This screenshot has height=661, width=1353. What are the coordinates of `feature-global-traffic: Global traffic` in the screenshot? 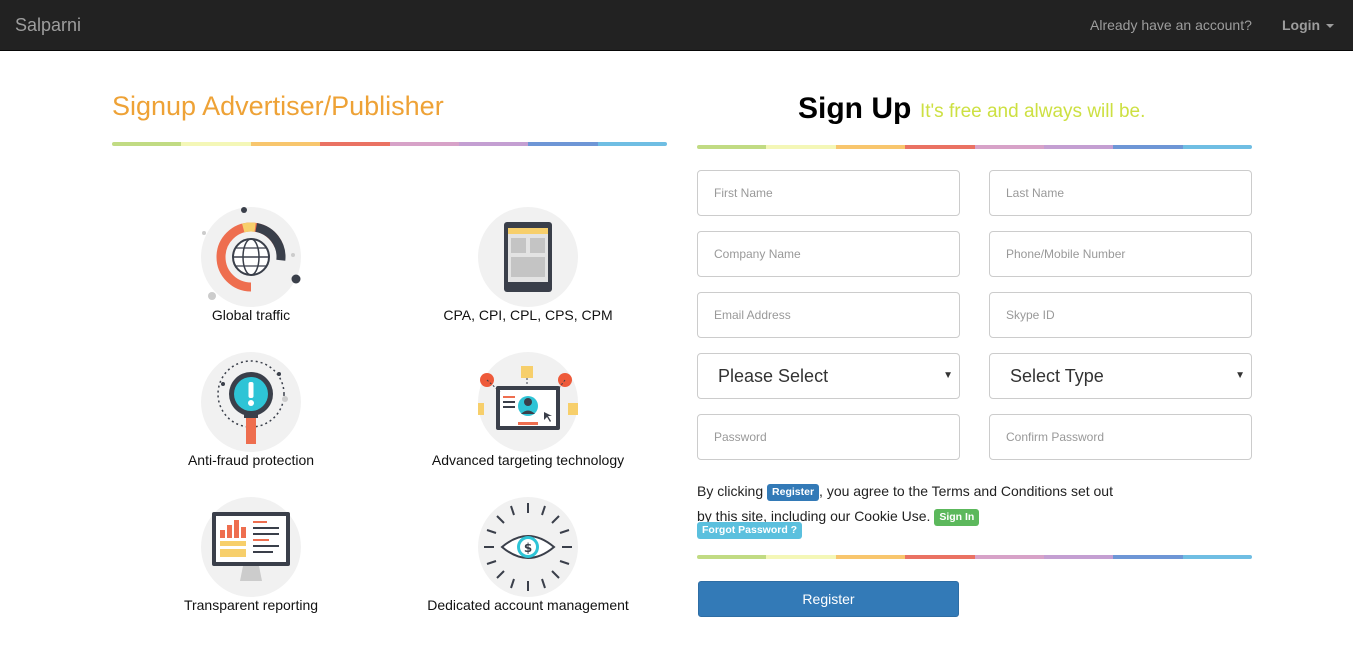 It's located at (251, 265).